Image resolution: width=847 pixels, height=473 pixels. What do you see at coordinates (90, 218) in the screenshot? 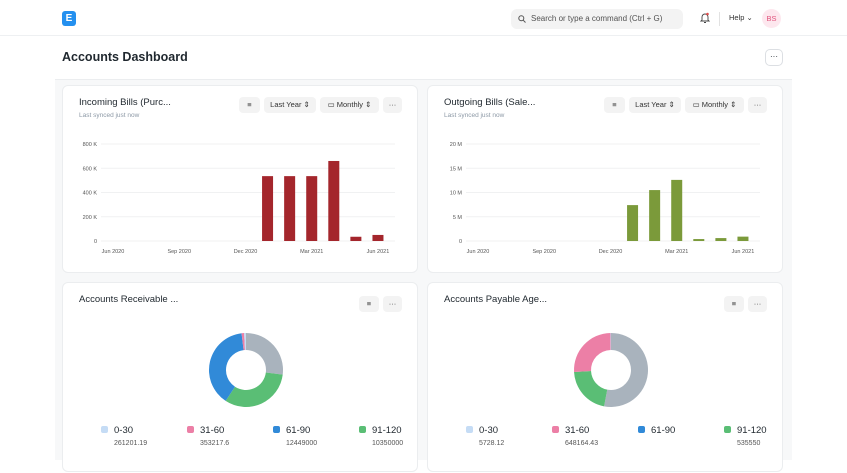
I see `y-tick-label: 200 K` at bounding box center [90, 218].